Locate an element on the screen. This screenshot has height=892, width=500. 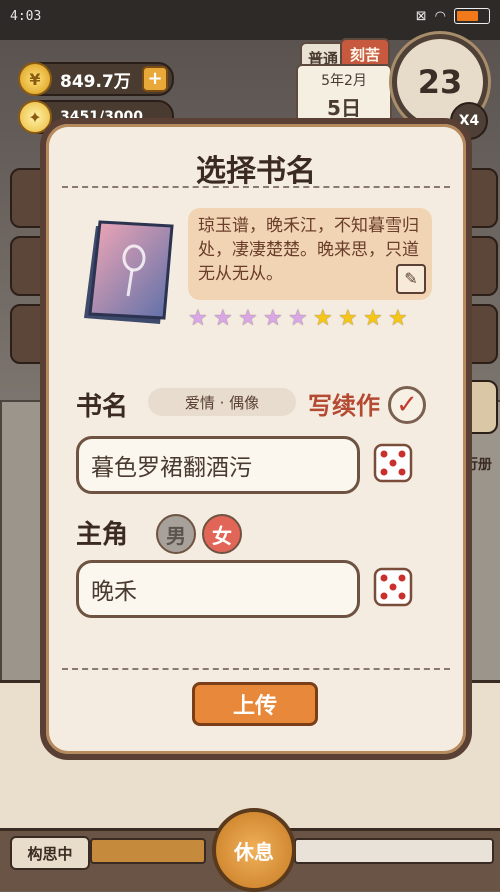
battery-fill is located at coordinates (467, 16).